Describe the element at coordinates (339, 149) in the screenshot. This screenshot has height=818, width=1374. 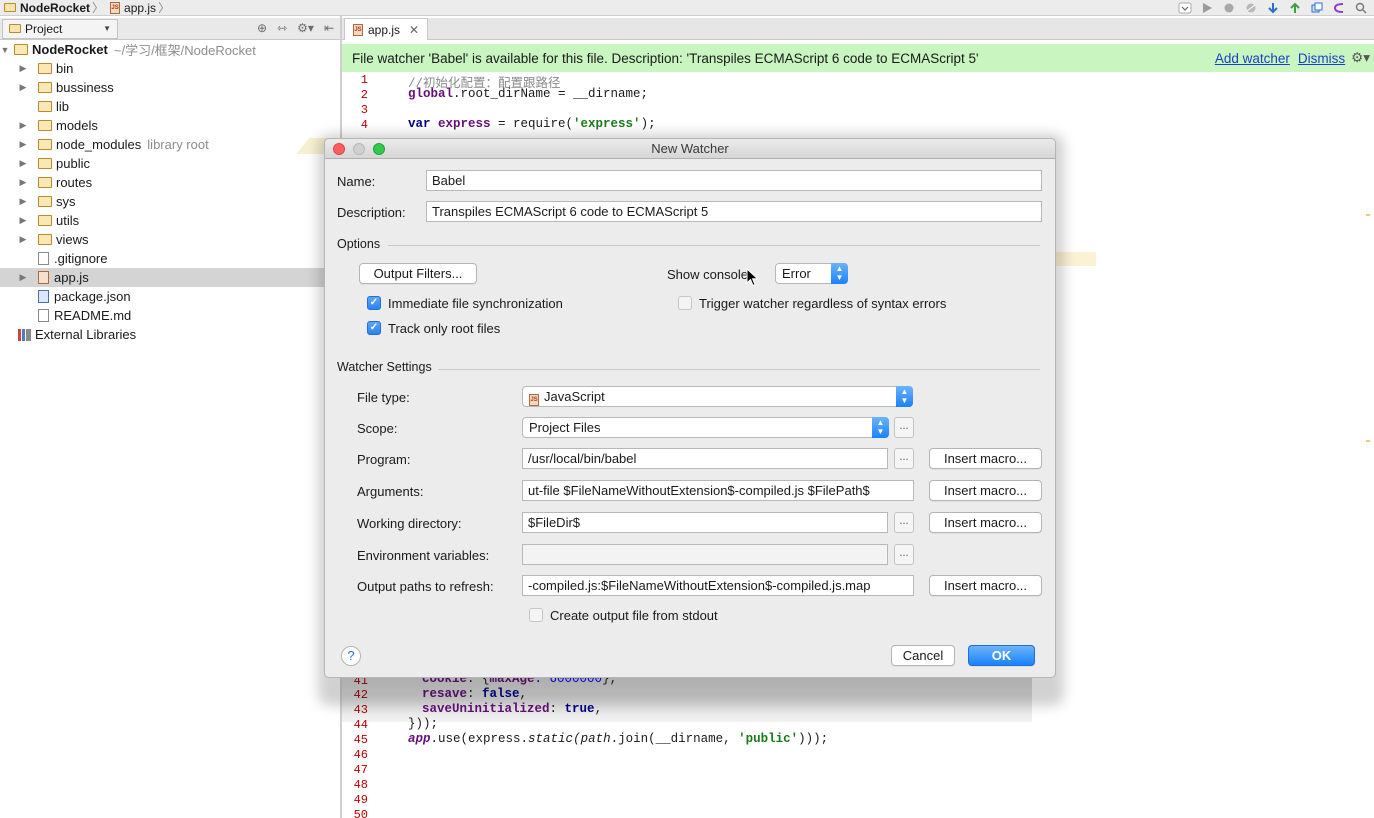
I see `close-window-button` at that location.